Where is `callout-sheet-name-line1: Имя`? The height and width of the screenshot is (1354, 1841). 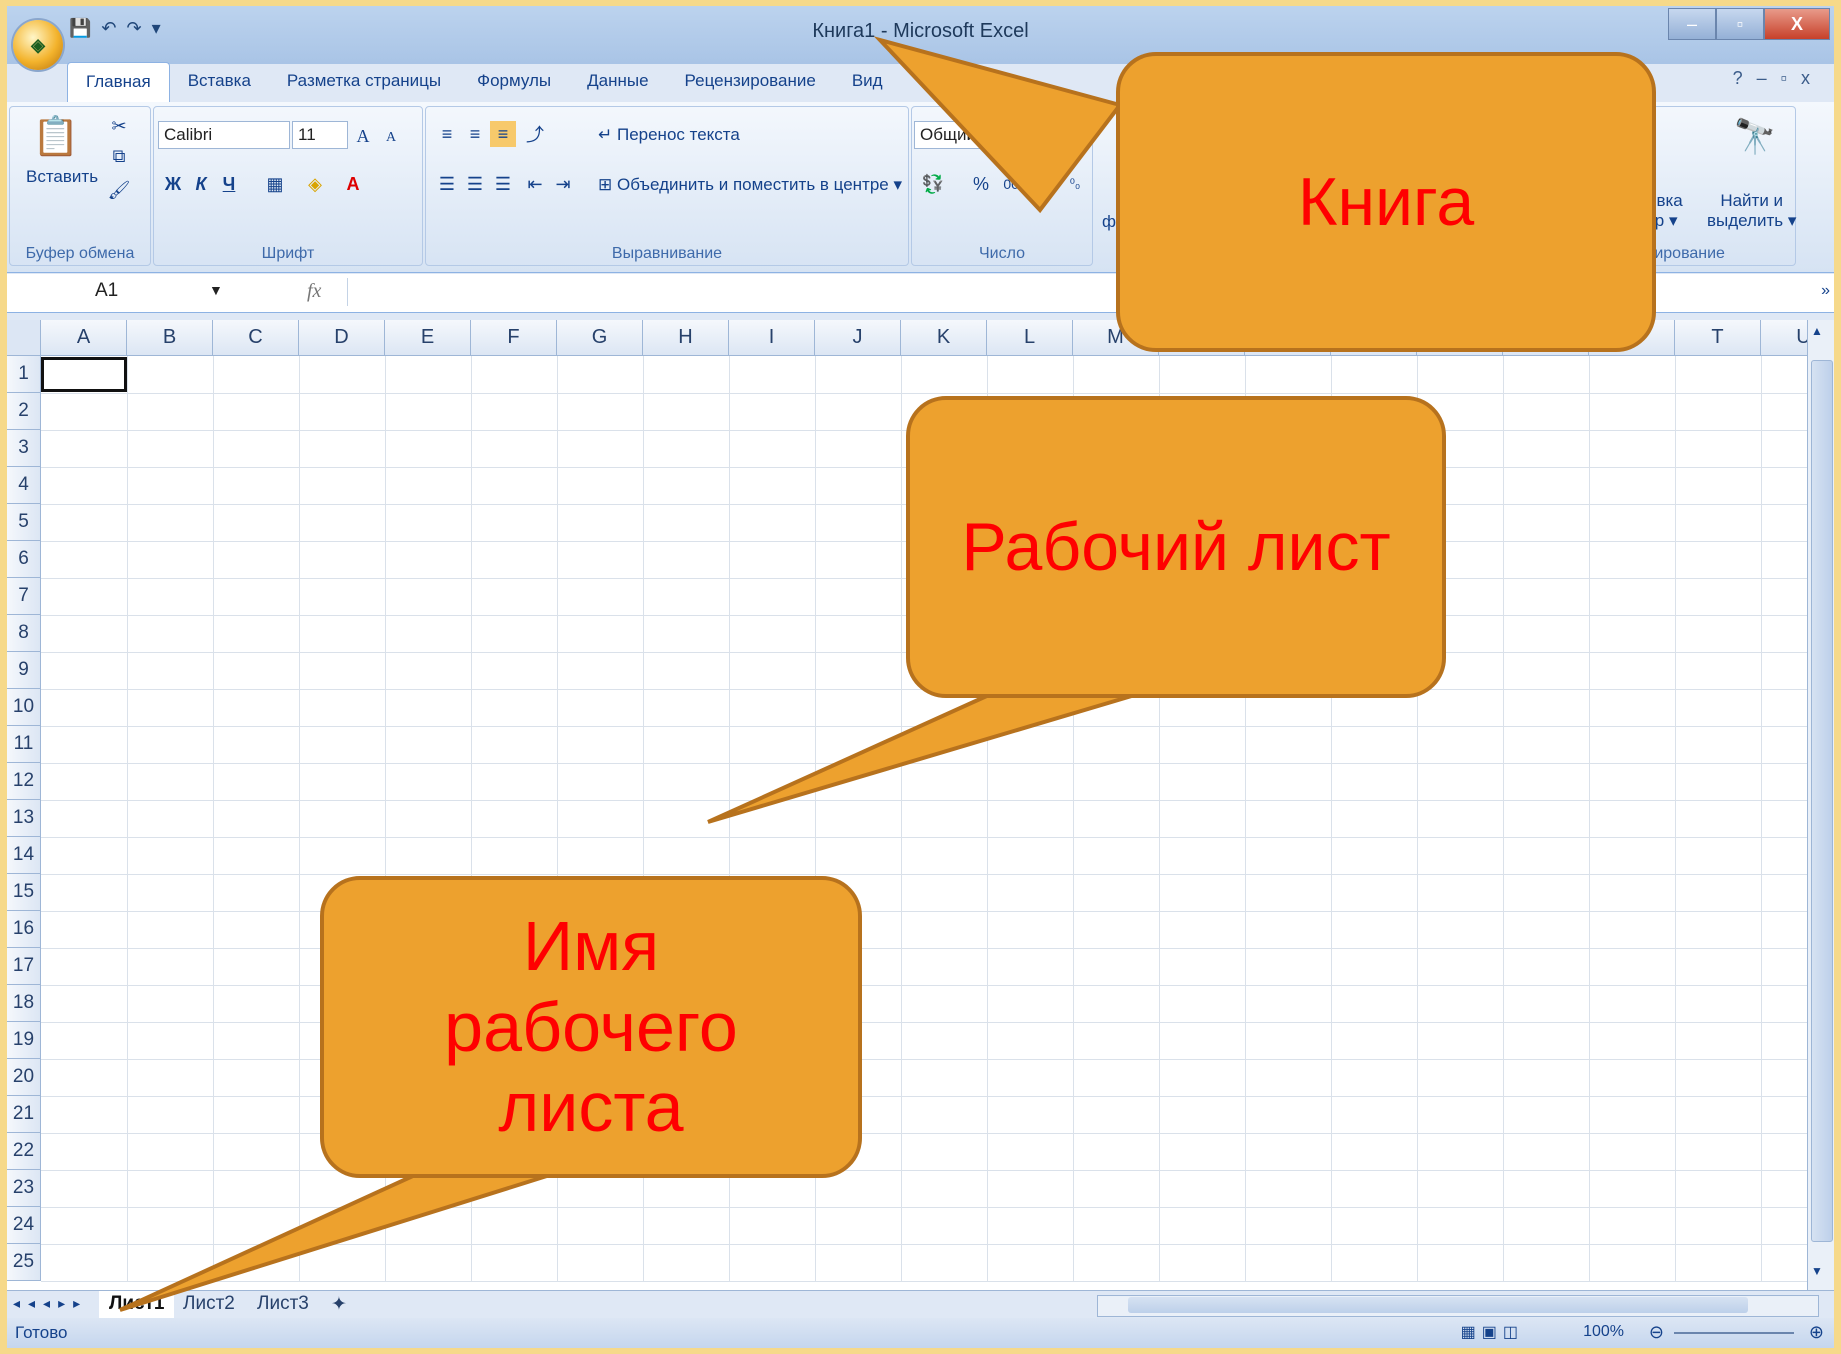 callout-sheet-name-line1: Имя is located at coordinates (591, 946).